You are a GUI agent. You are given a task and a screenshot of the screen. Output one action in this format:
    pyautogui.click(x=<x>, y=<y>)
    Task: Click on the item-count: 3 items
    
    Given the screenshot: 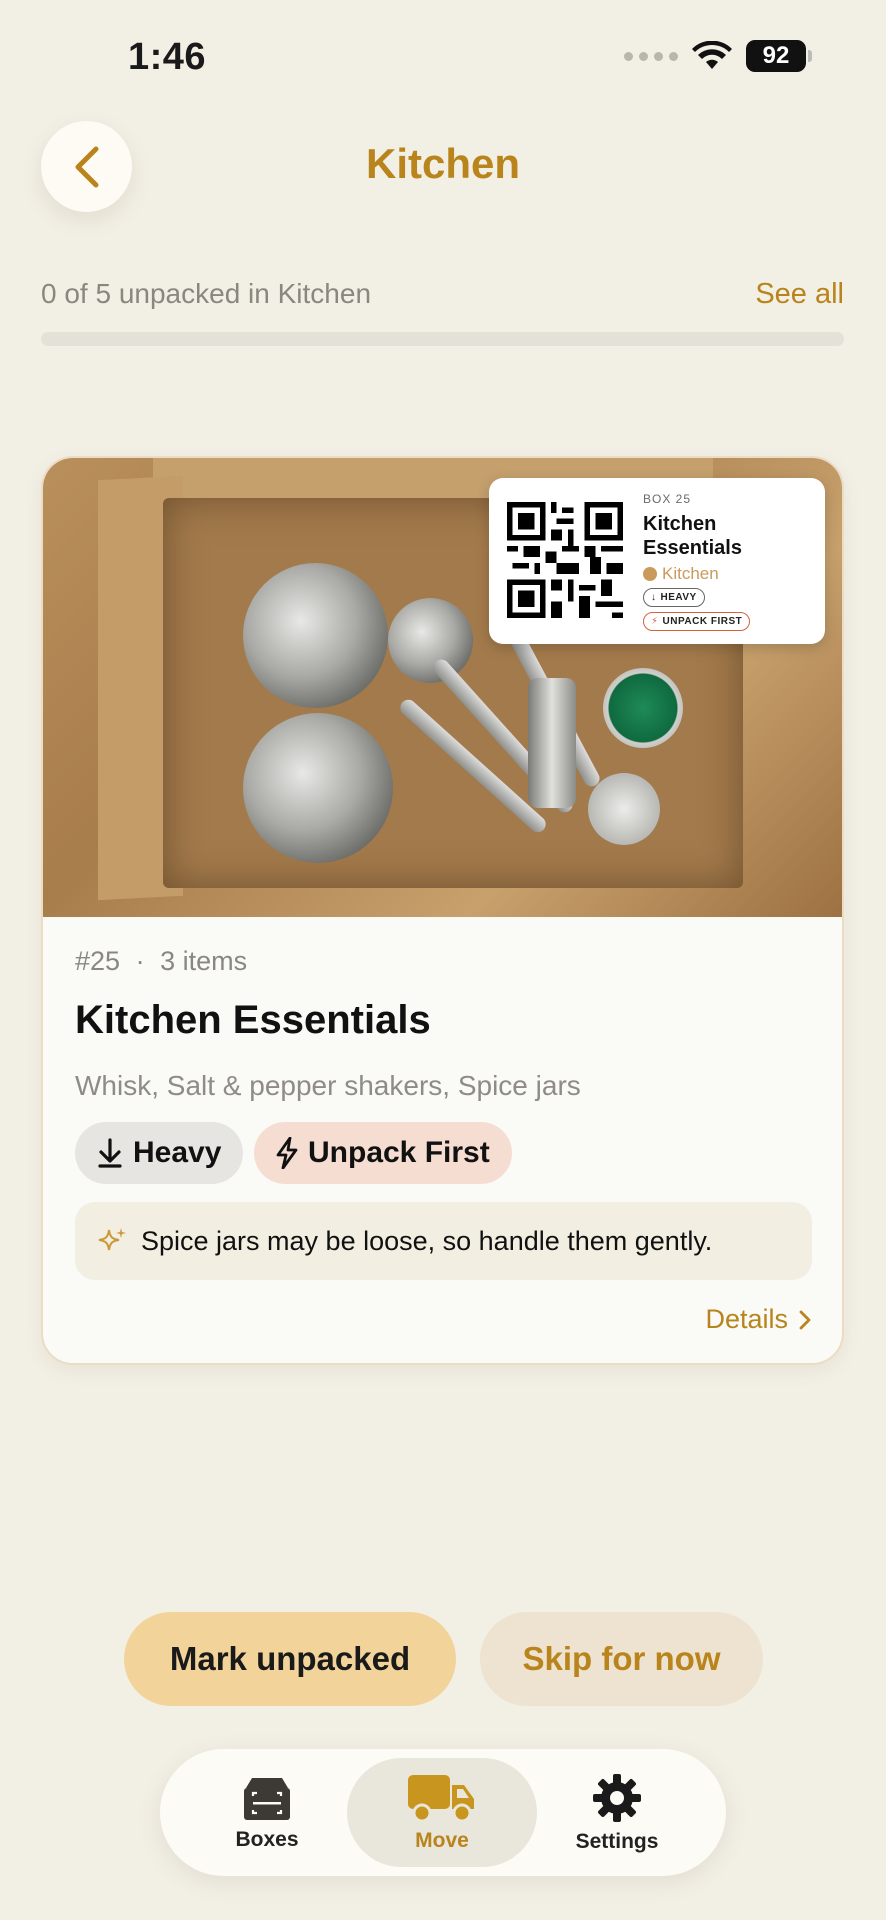 What is the action you would take?
    pyautogui.click(x=204, y=961)
    